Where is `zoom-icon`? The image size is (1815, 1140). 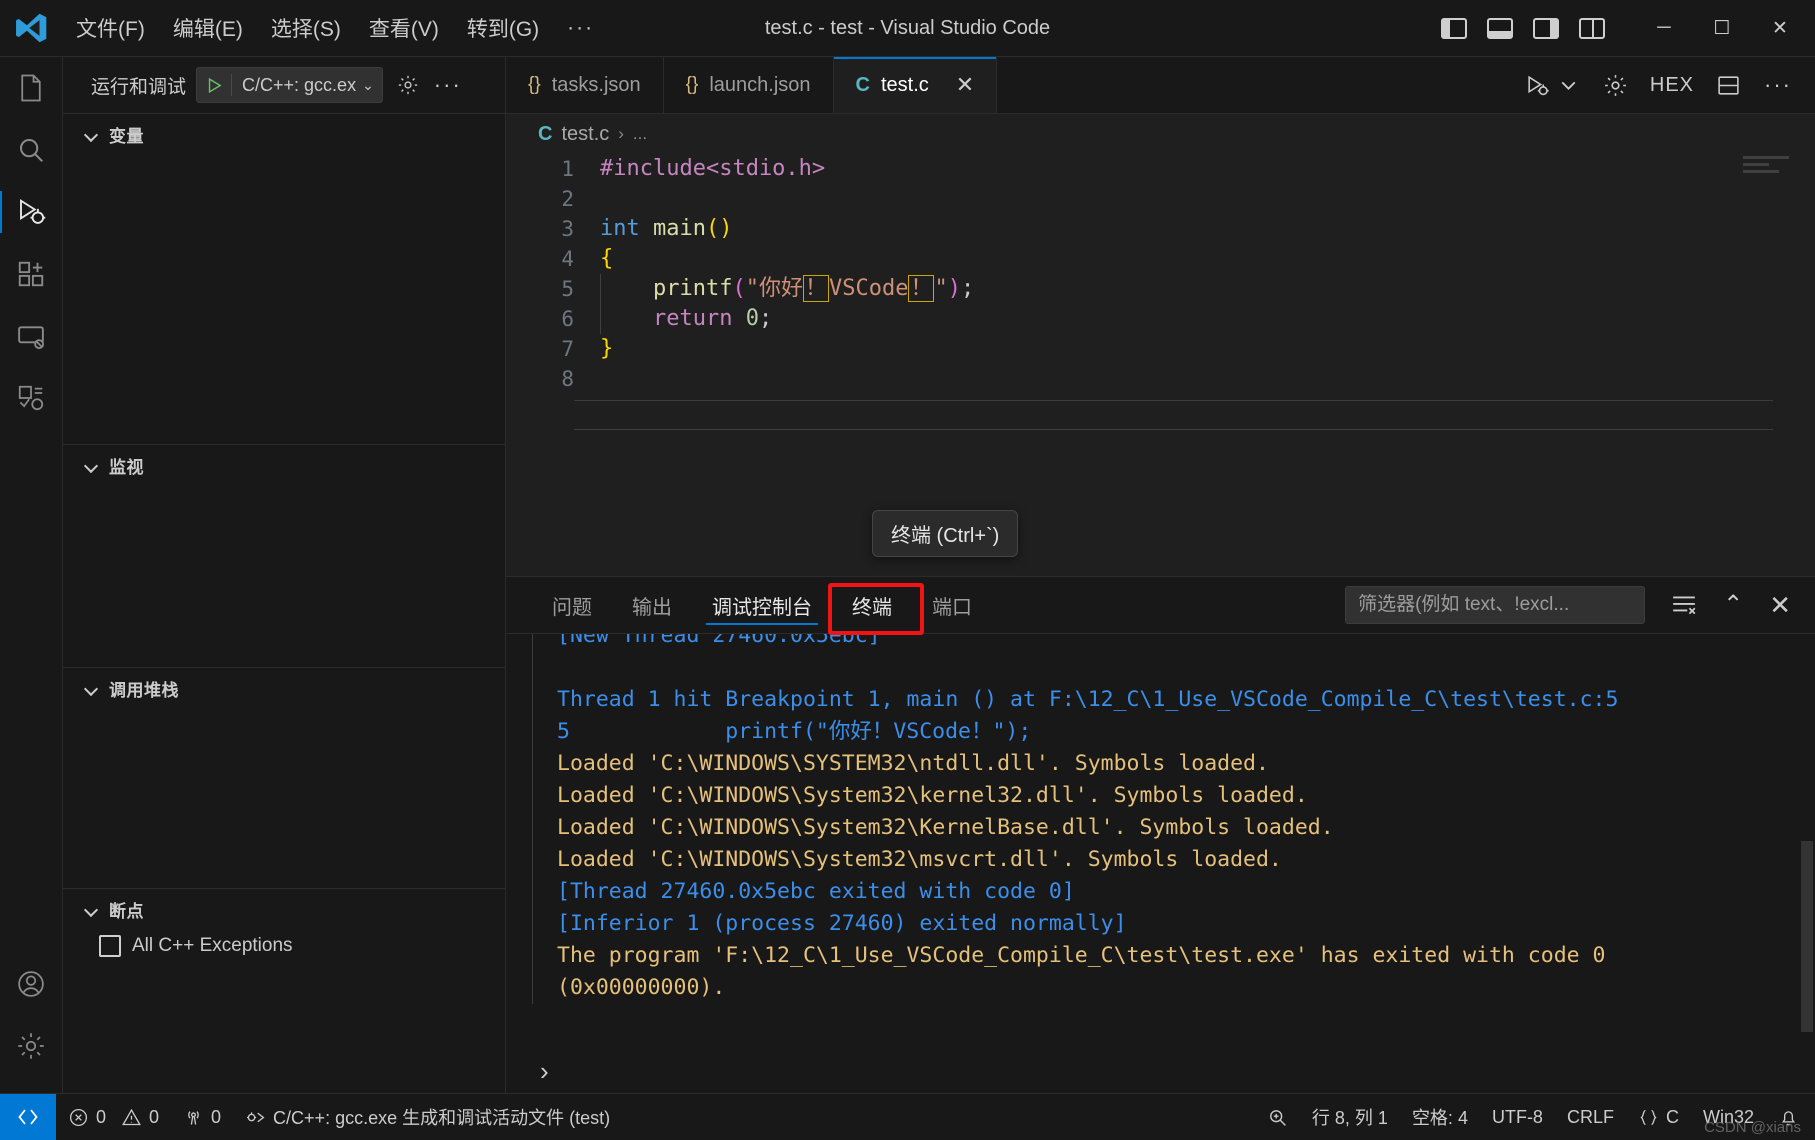
zoom-icon is located at coordinates (1277, 1117).